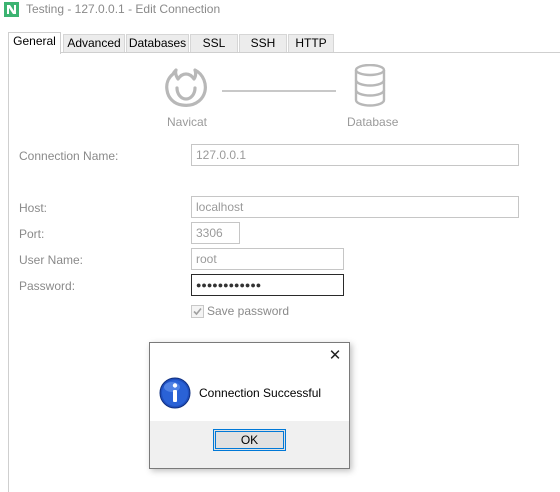  I want to click on title-bar: Testing - 127.0.0.1 - Edit Connection, so click(280, 10).